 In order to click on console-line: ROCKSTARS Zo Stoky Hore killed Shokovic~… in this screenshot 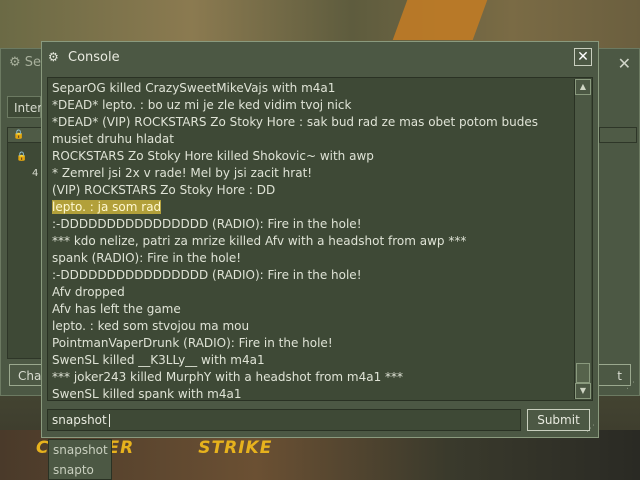, I will do `click(312, 156)`.